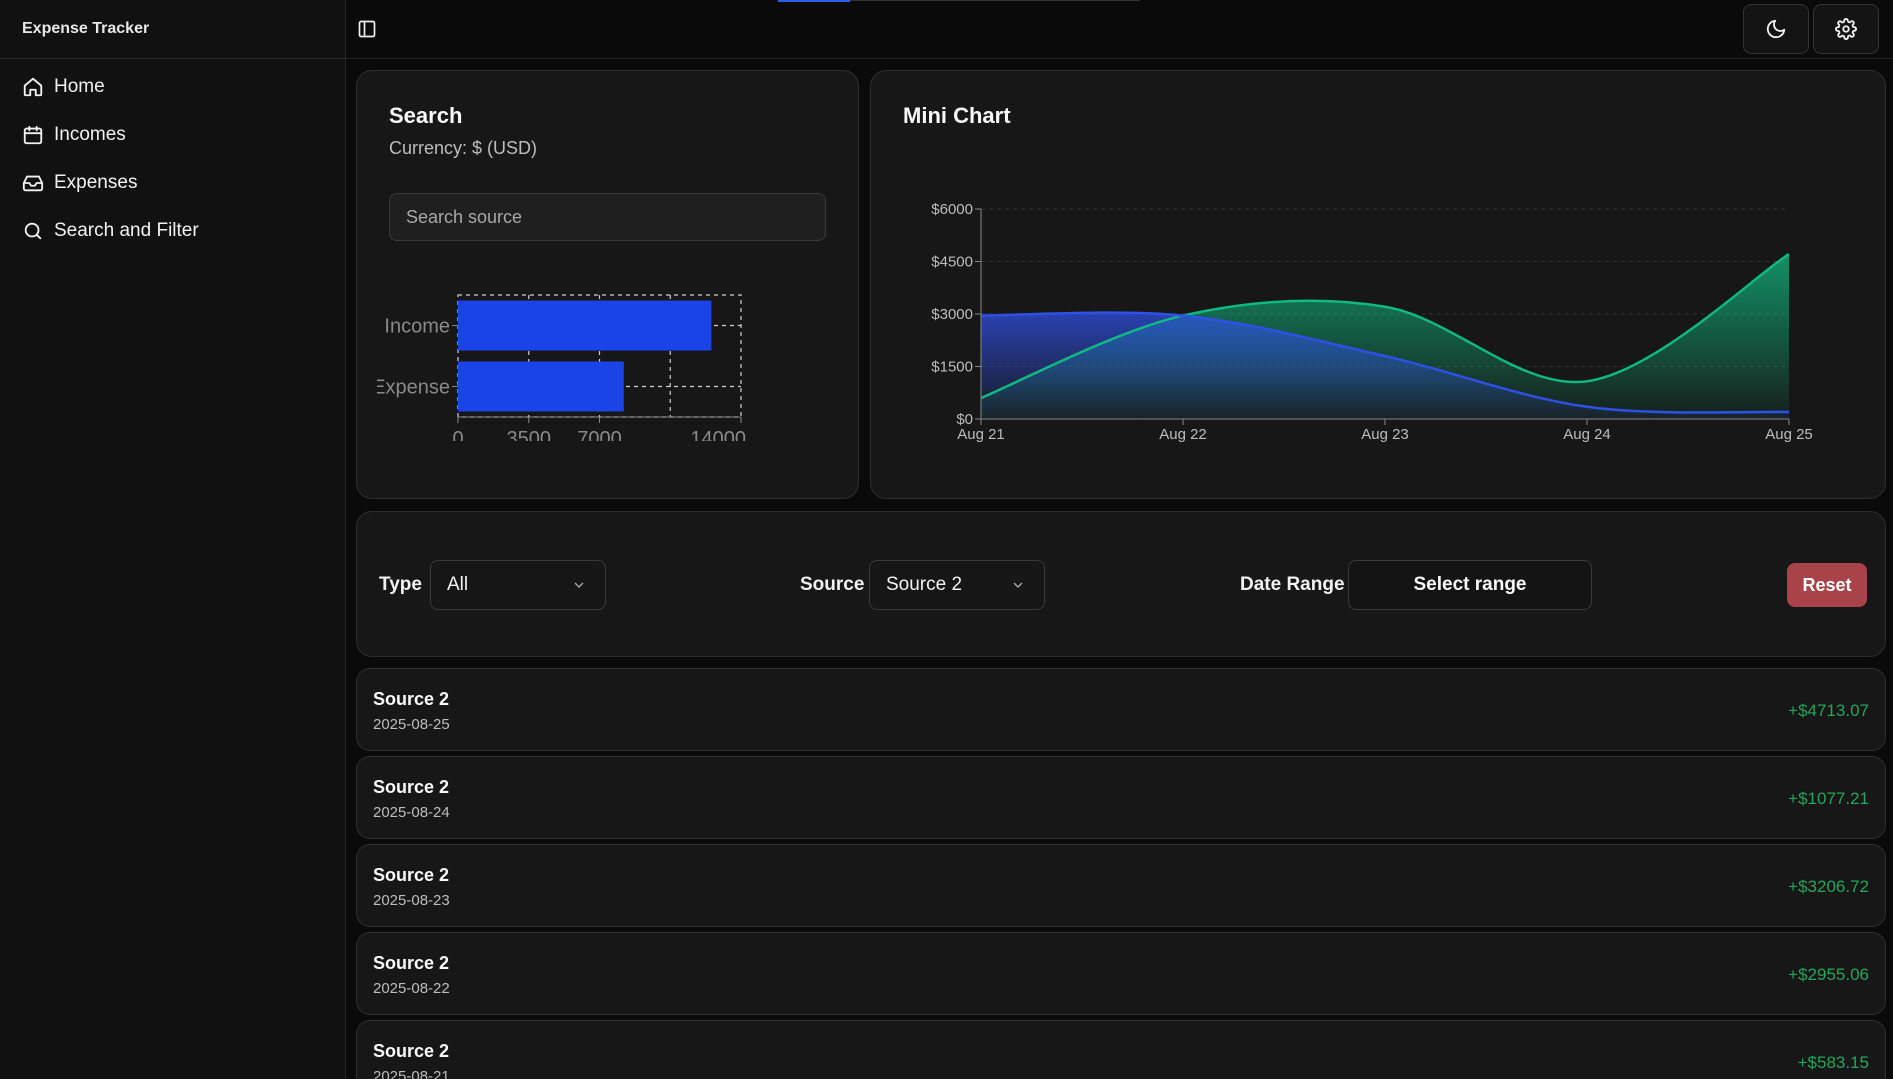 This screenshot has width=1893, height=1079. I want to click on sidebar-toggle-icon, so click(367, 29).